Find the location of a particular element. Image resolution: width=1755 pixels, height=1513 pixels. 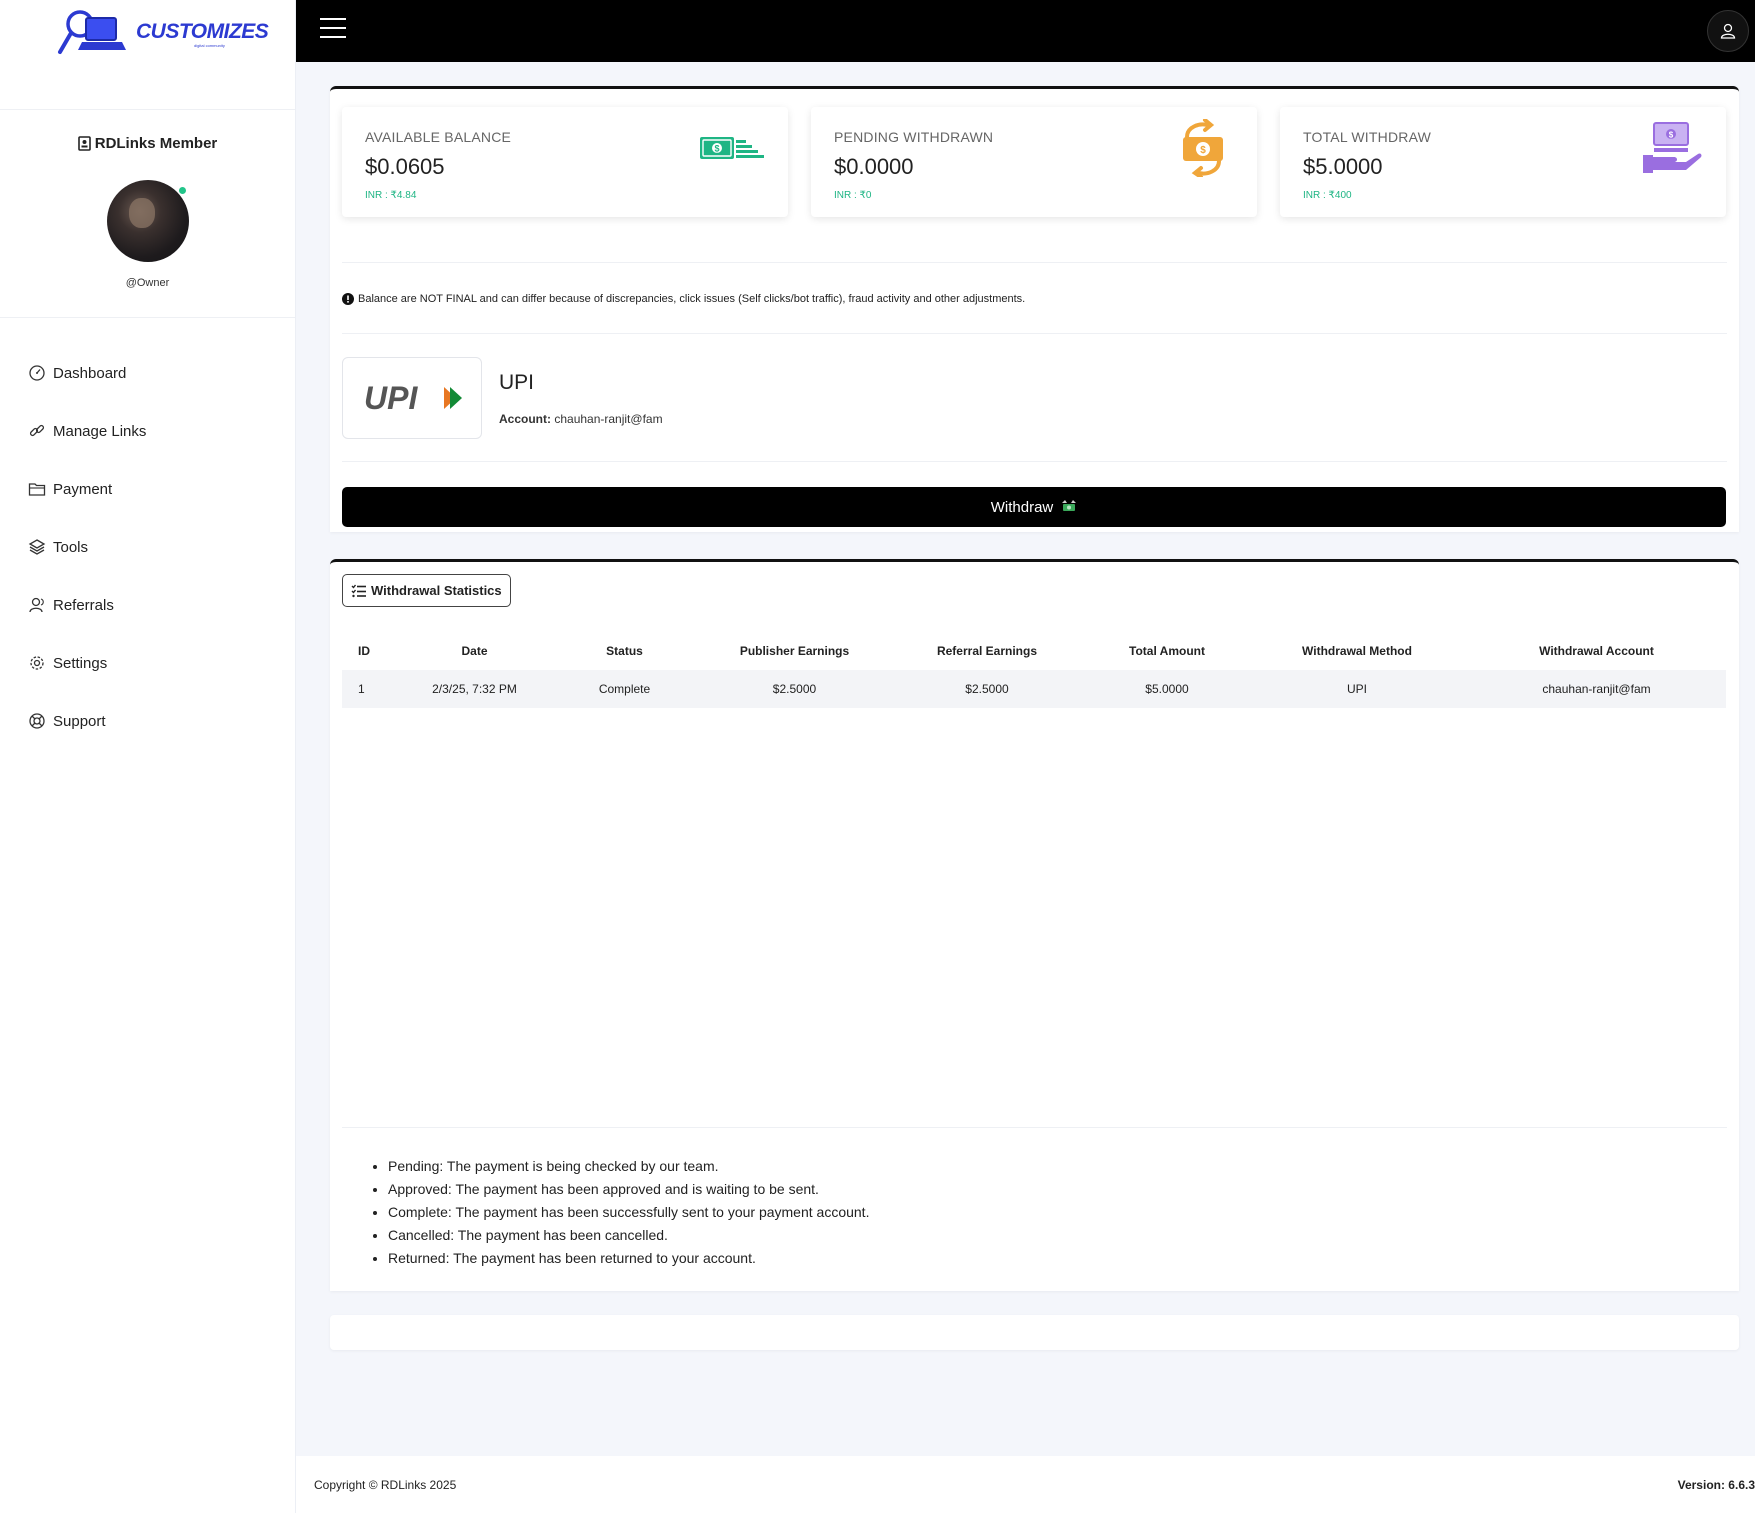

upi-logo: UPI is located at coordinates (412, 398).